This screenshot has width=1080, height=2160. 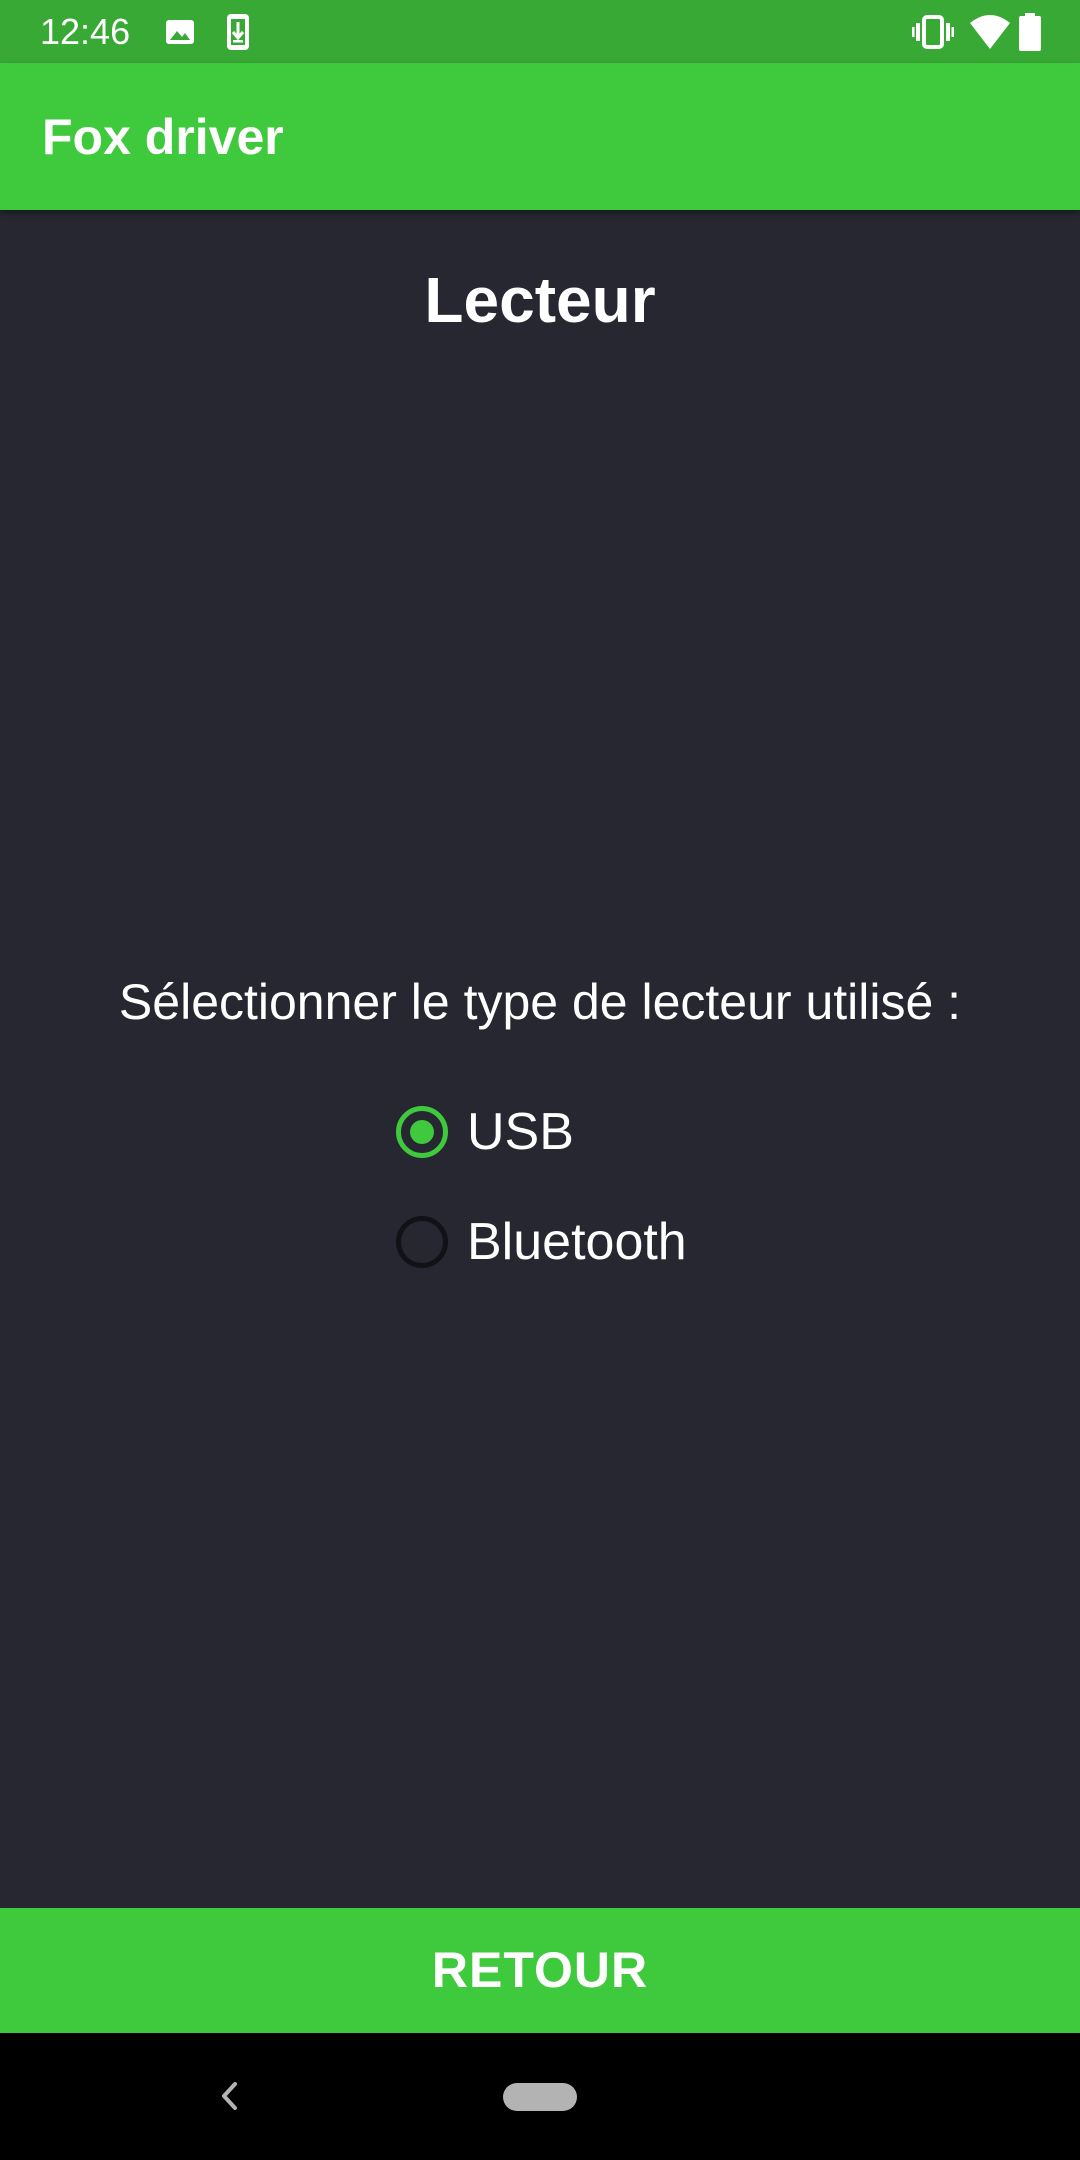 What do you see at coordinates (540, 1970) in the screenshot?
I see `retour-button: RETOUR` at bounding box center [540, 1970].